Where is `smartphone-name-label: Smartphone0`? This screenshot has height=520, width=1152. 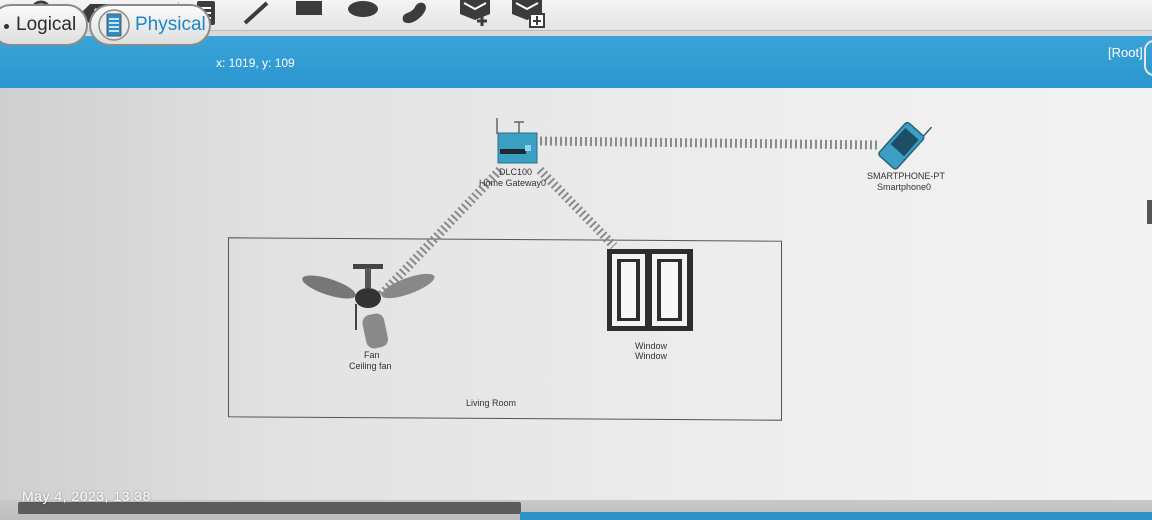 smartphone-name-label: Smartphone0 is located at coordinates (904, 187).